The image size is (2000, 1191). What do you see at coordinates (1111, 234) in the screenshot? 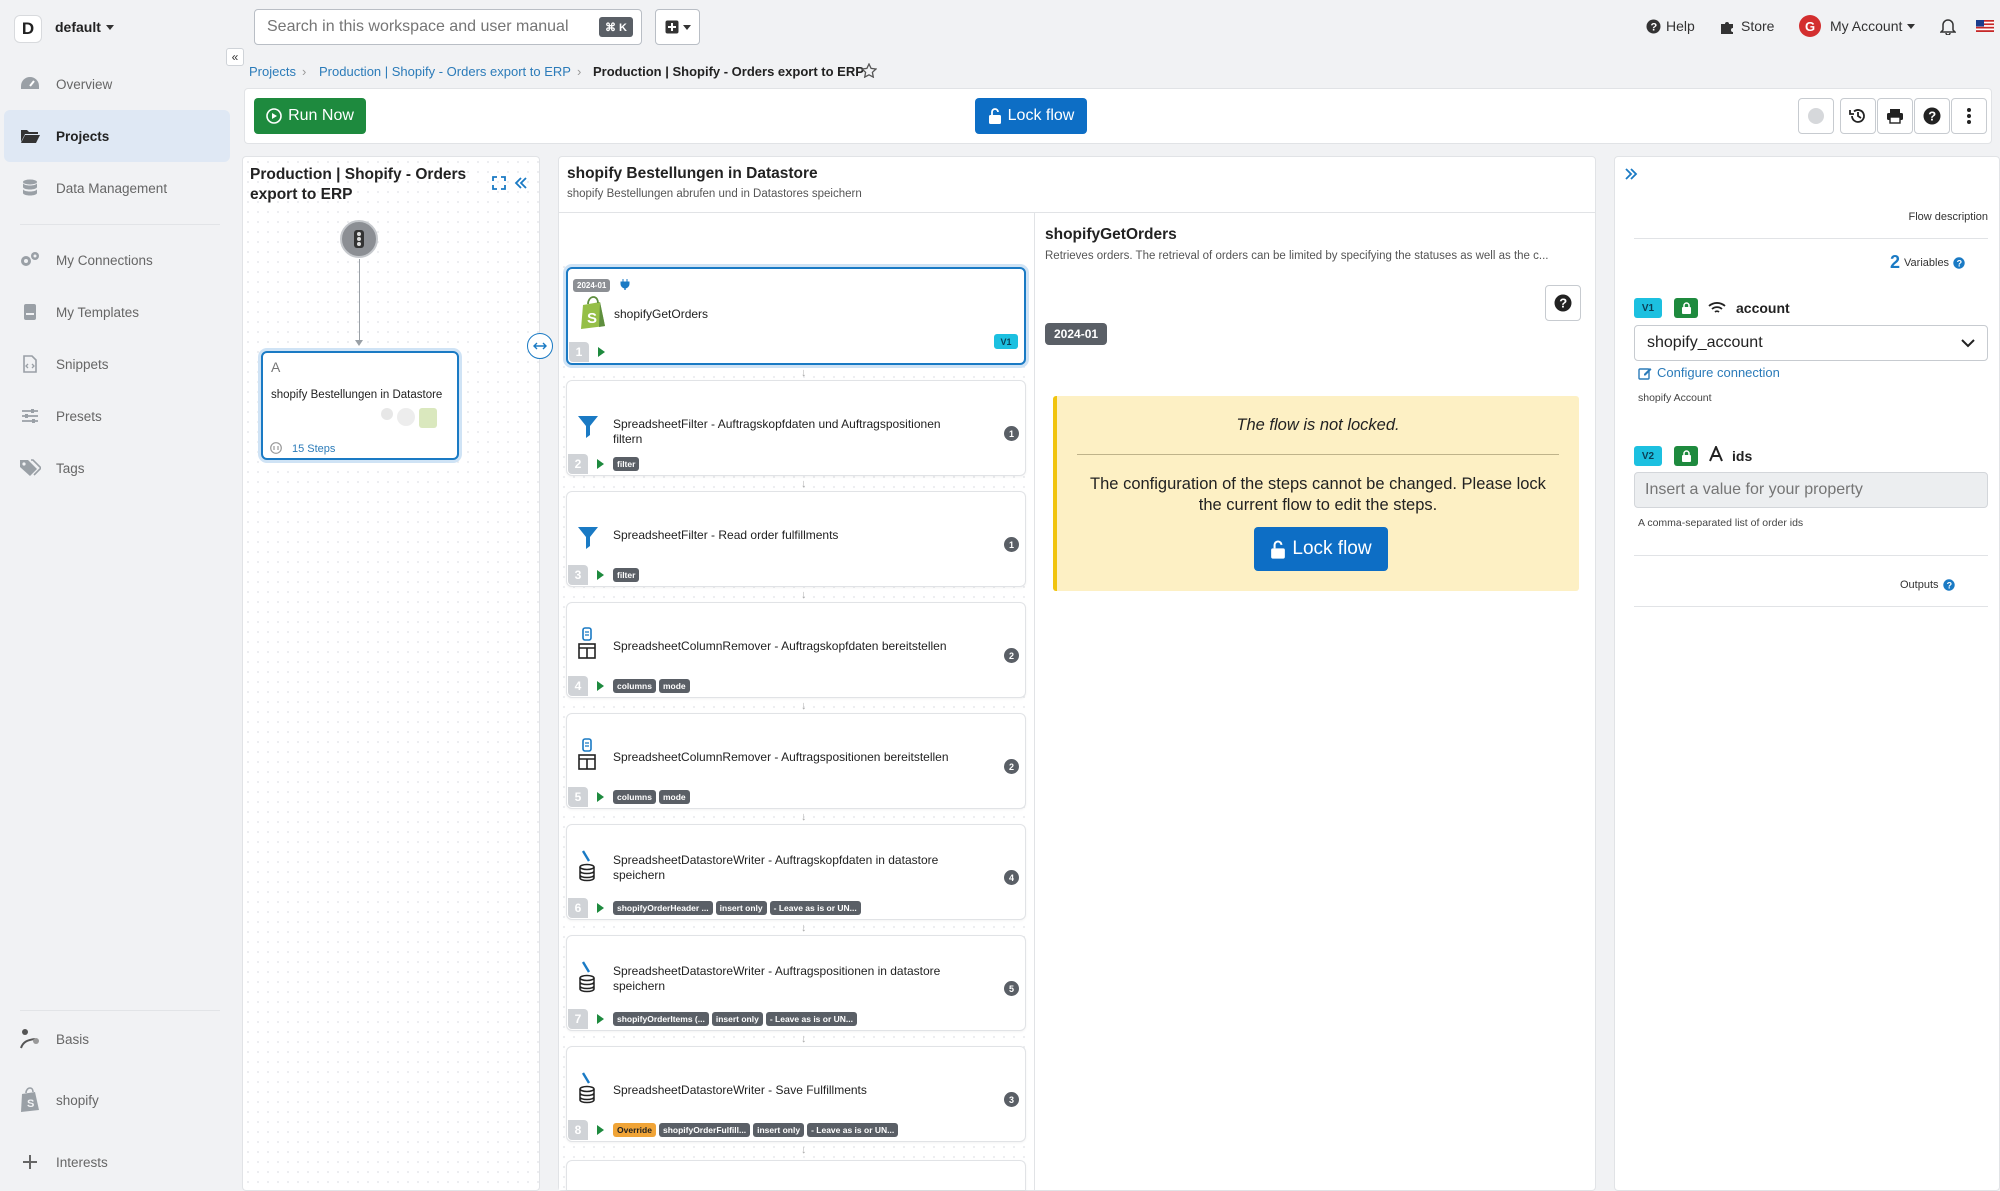
I see `step-detail-title: shopifyGetOrders` at bounding box center [1111, 234].